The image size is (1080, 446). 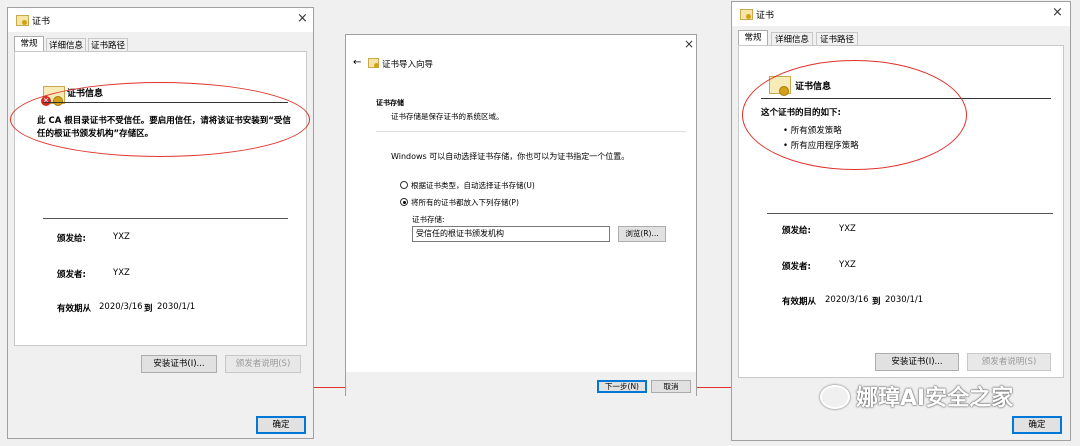 I want to click on connector-line-right, so click(x=714, y=387).